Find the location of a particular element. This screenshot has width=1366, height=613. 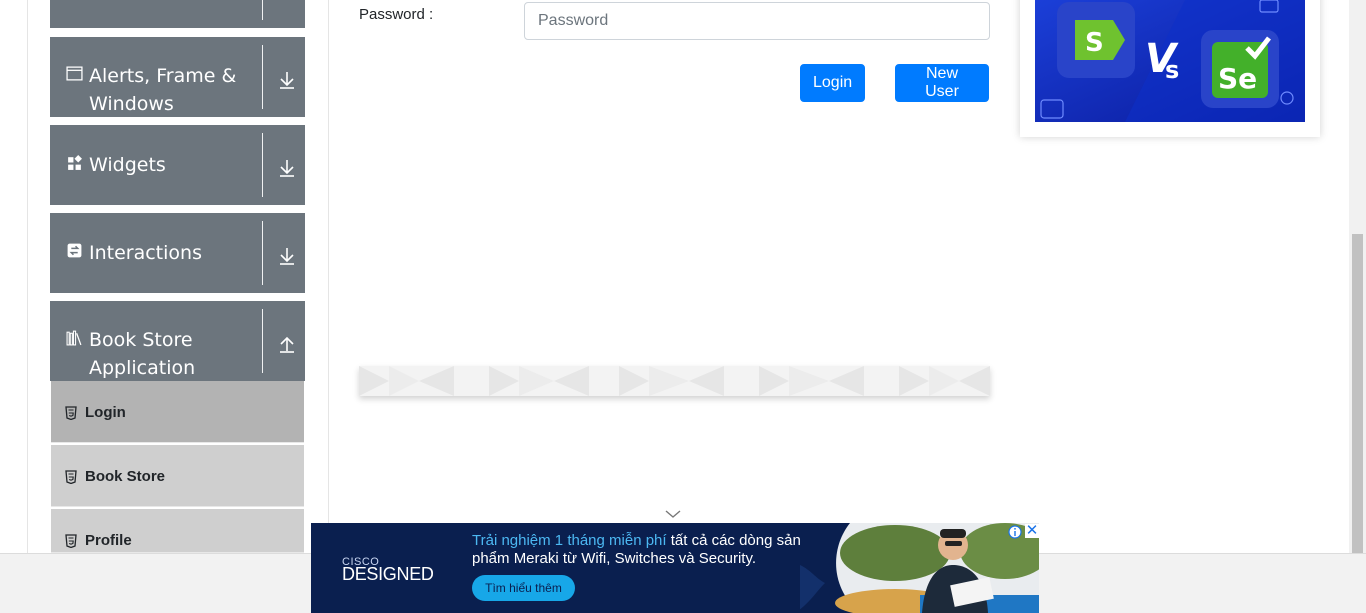

sidebar-item-book-store: Book Store is located at coordinates (177, 476).